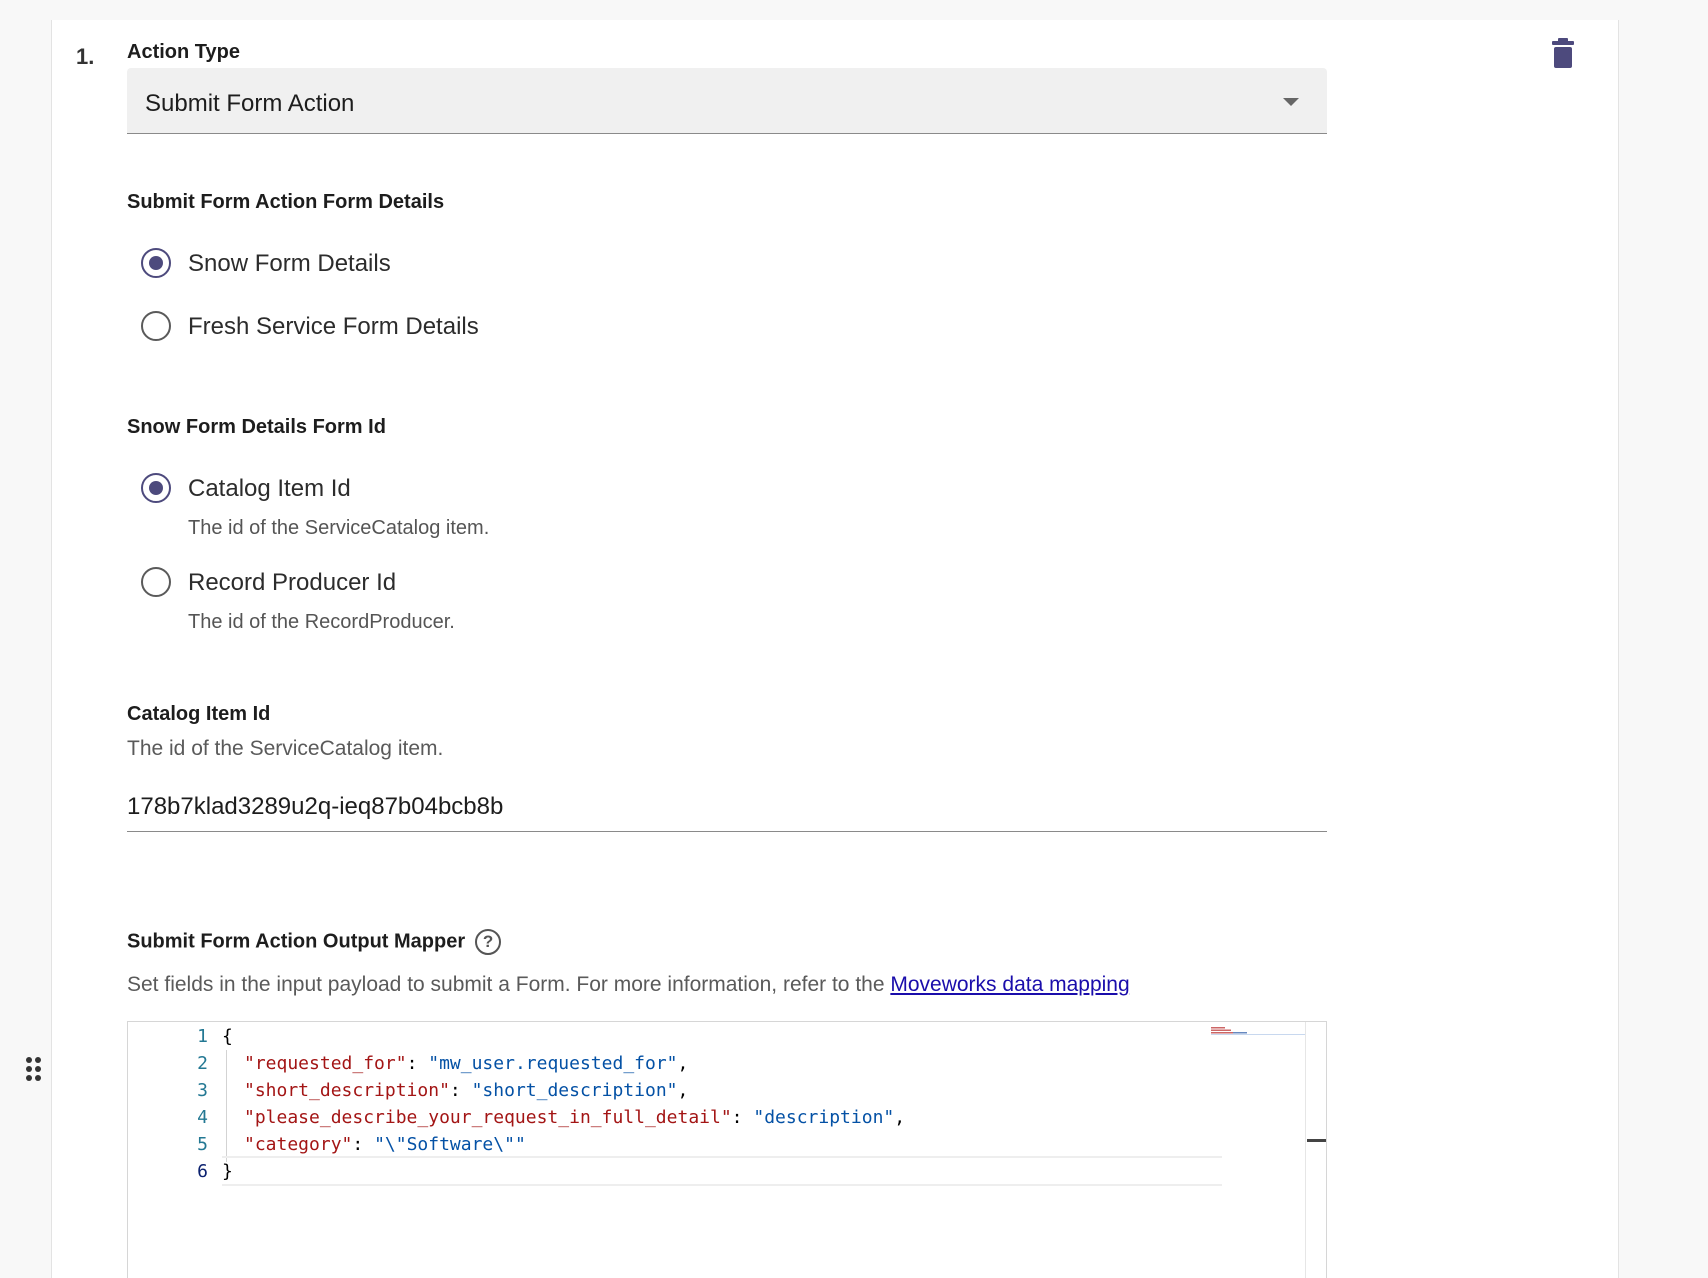 The height and width of the screenshot is (1278, 1708). What do you see at coordinates (722, 1171) in the screenshot?
I see `current-line-highlight` at bounding box center [722, 1171].